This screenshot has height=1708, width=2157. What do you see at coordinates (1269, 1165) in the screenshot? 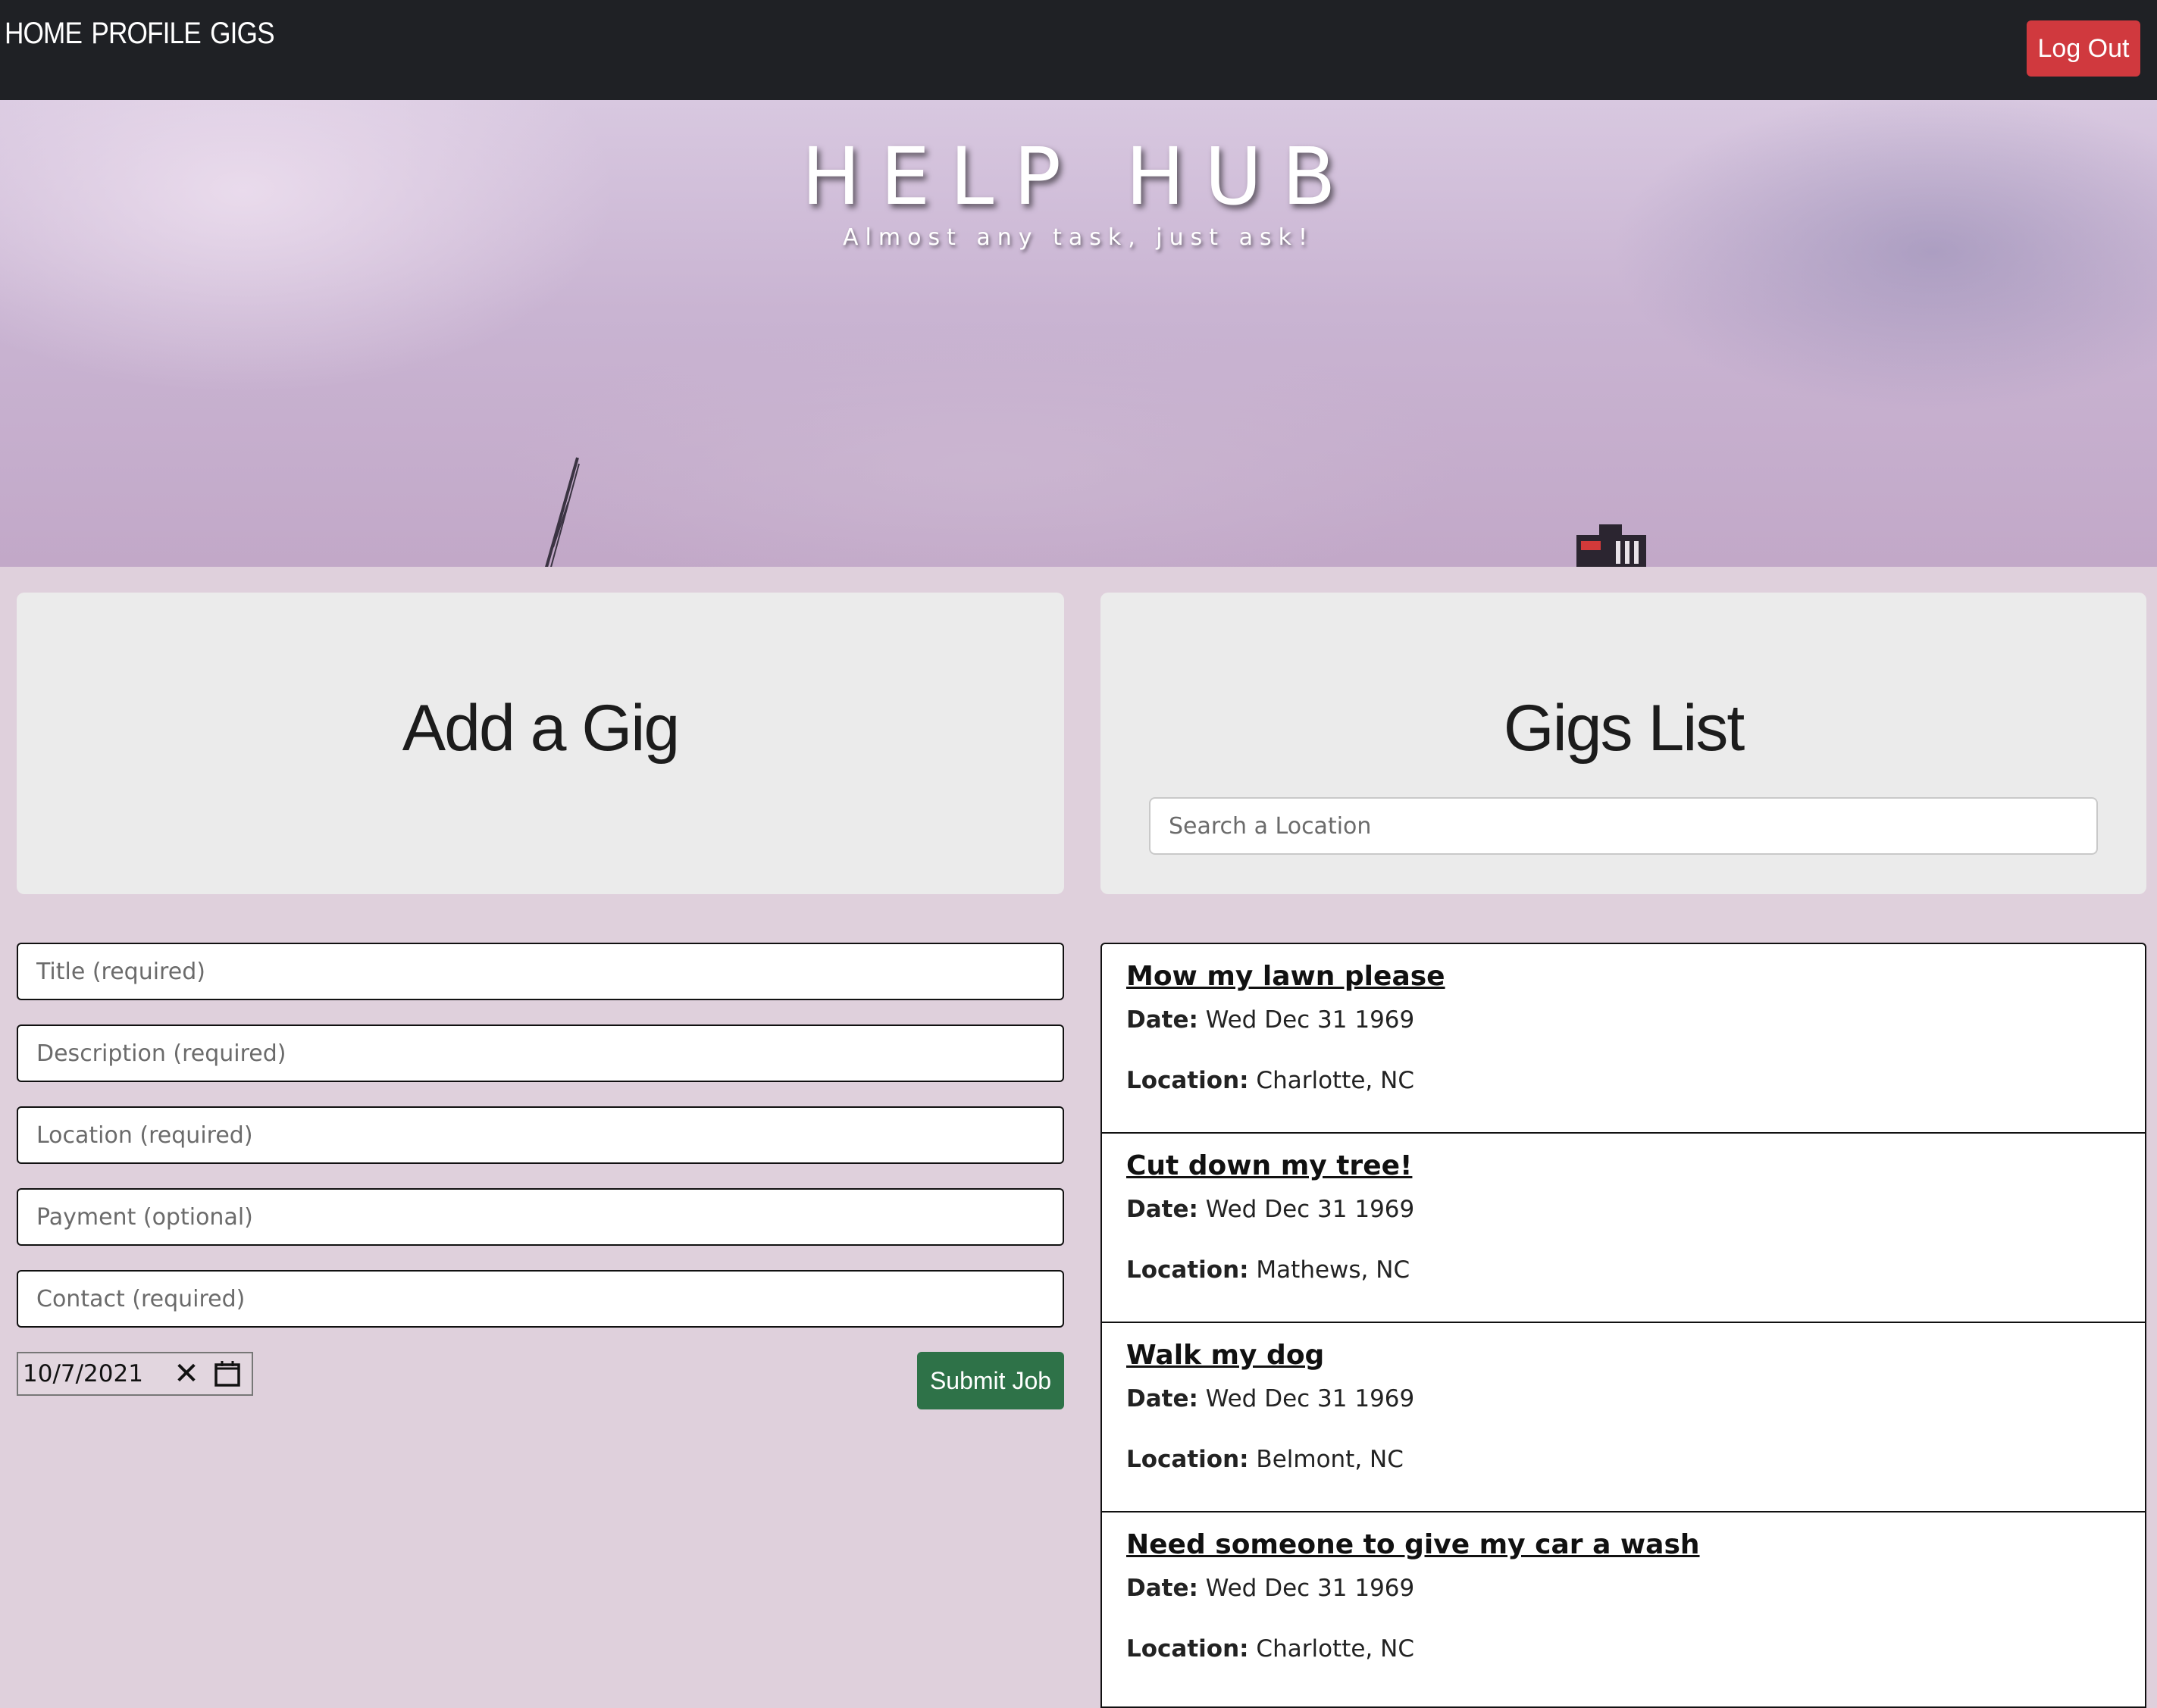
I see `gig-title-link: Cut down my tree!` at bounding box center [1269, 1165].